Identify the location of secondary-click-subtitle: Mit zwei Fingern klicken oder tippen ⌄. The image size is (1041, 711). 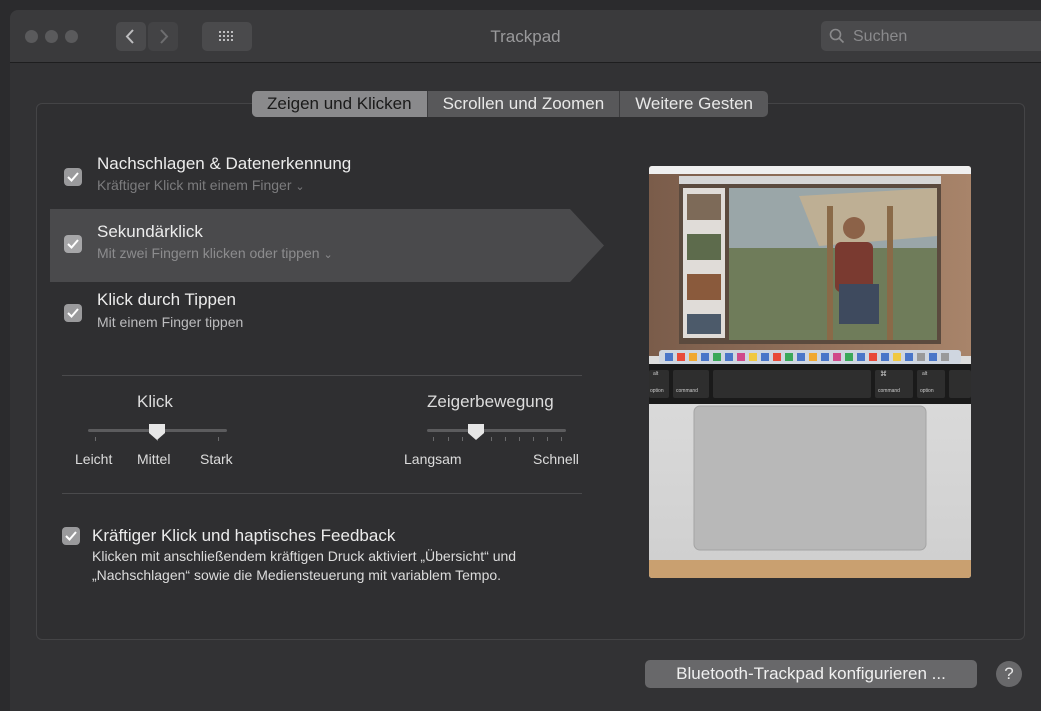
(215, 253).